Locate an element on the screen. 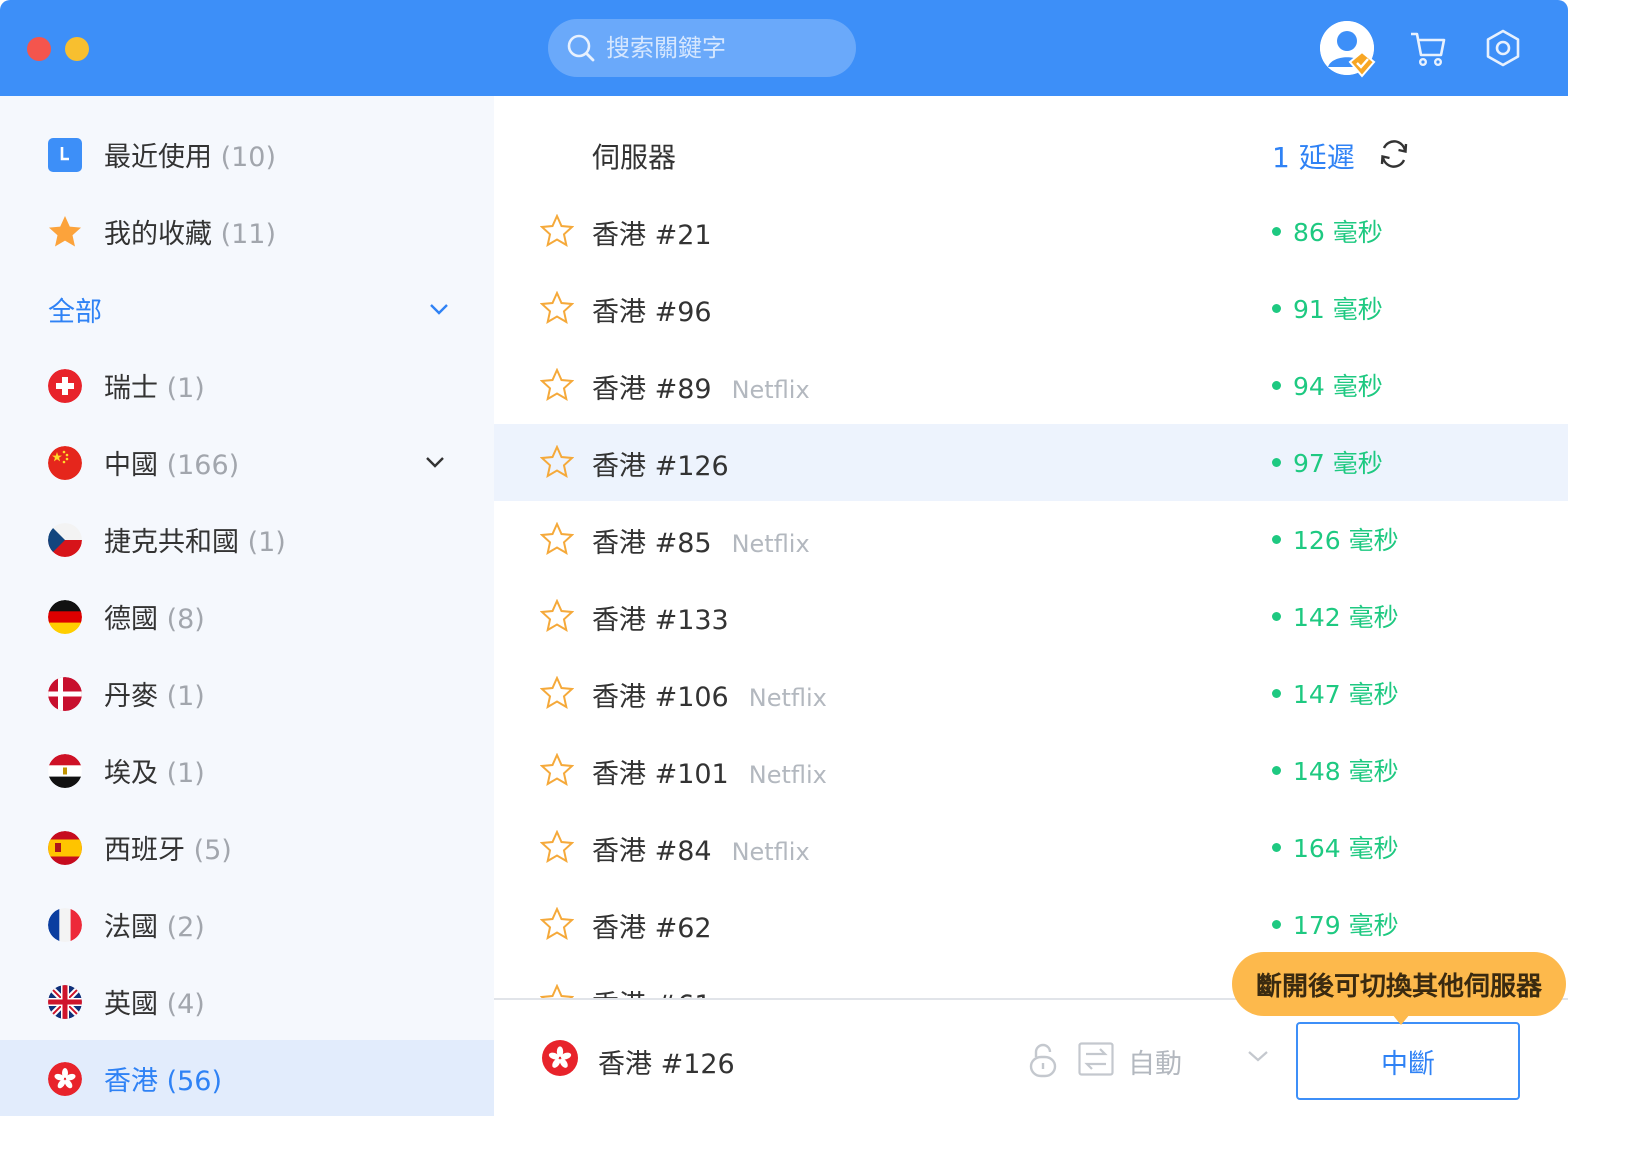 This screenshot has width=1630, height=1160. country-name: 丹麥 is located at coordinates (131, 696).